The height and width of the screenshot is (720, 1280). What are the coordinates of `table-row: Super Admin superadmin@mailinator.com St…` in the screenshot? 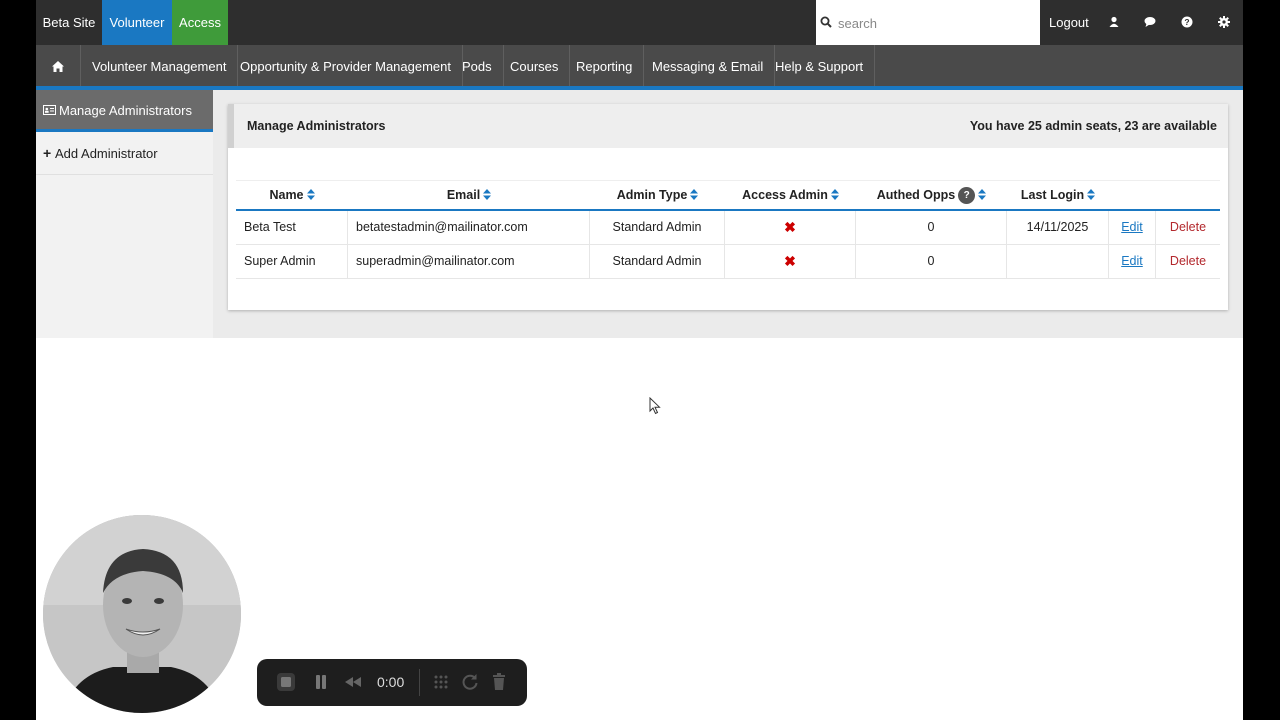 It's located at (728, 262).